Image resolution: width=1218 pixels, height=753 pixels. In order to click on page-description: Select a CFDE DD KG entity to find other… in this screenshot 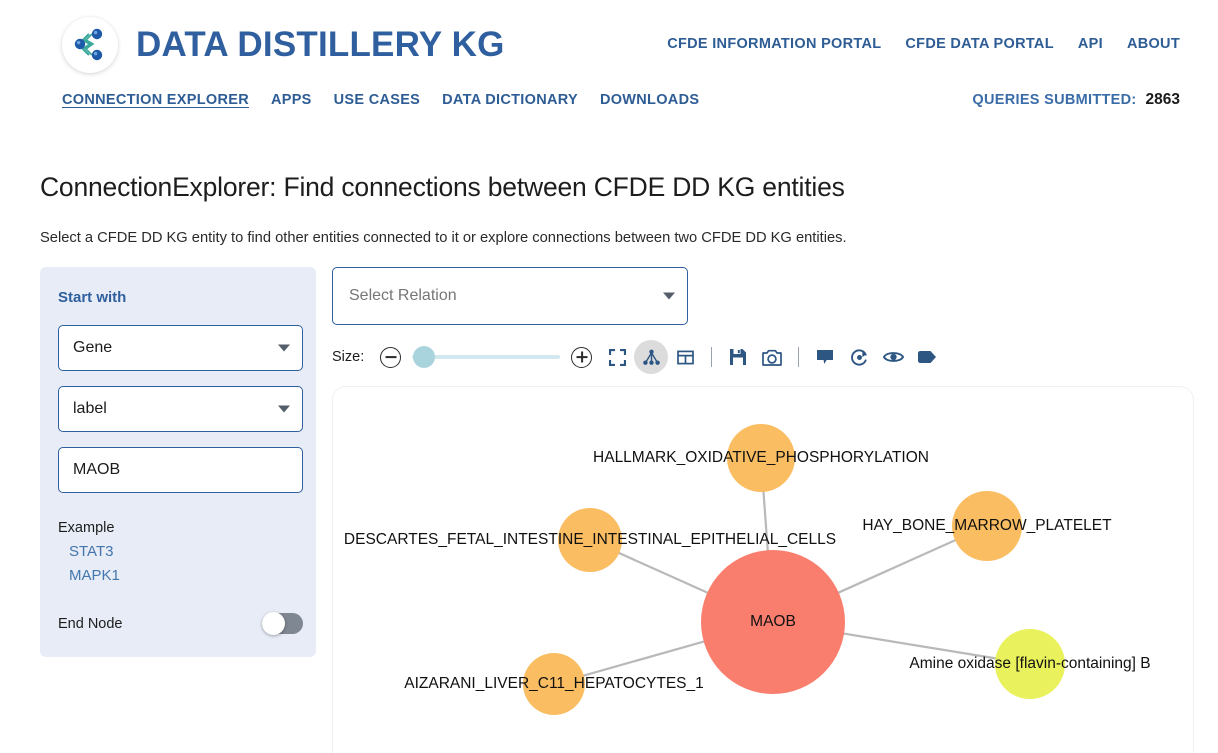, I will do `click(443, 238)`.